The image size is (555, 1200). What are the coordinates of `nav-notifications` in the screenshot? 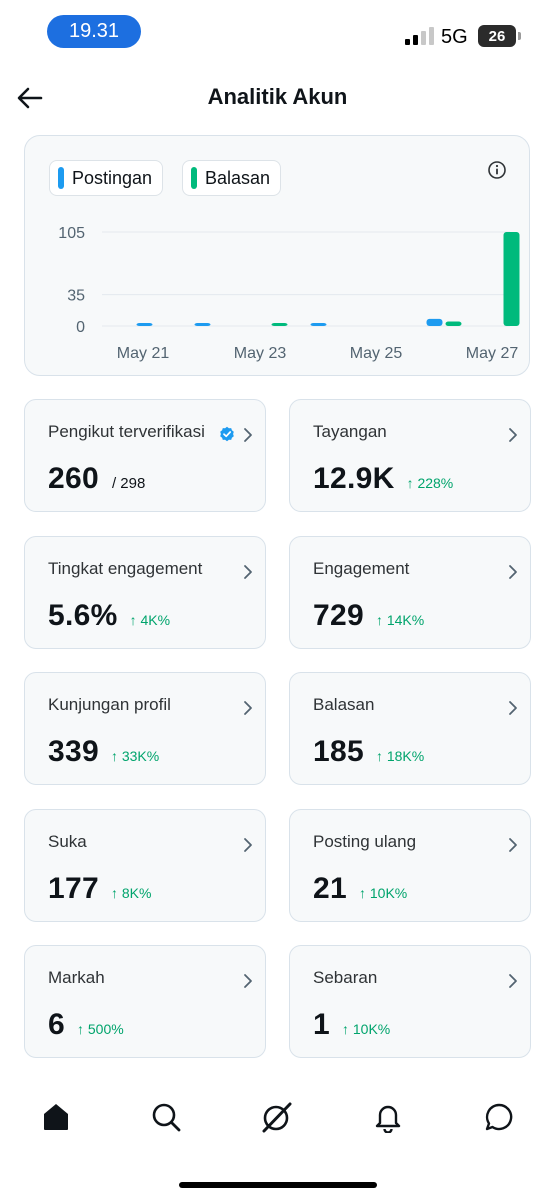 It's located at (388, 1117).